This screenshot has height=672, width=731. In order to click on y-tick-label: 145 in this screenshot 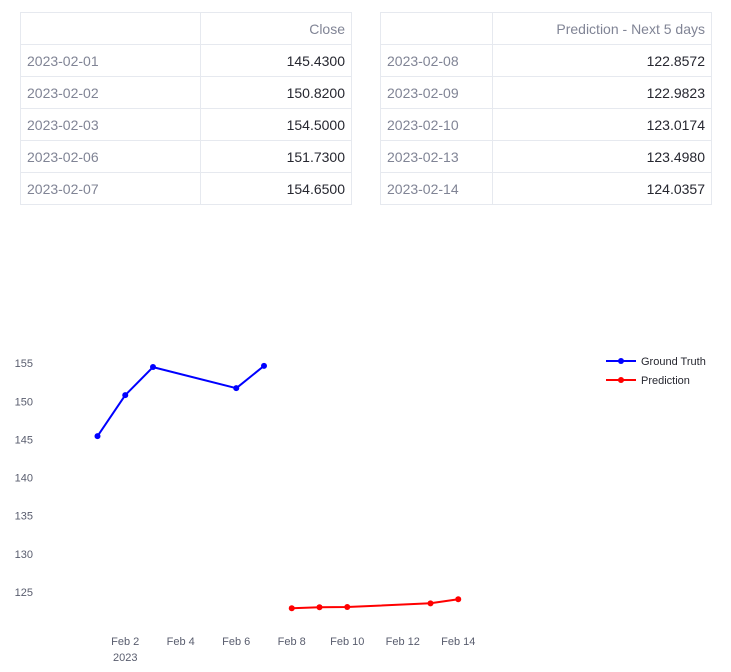, I will do `click(24, 440)`.